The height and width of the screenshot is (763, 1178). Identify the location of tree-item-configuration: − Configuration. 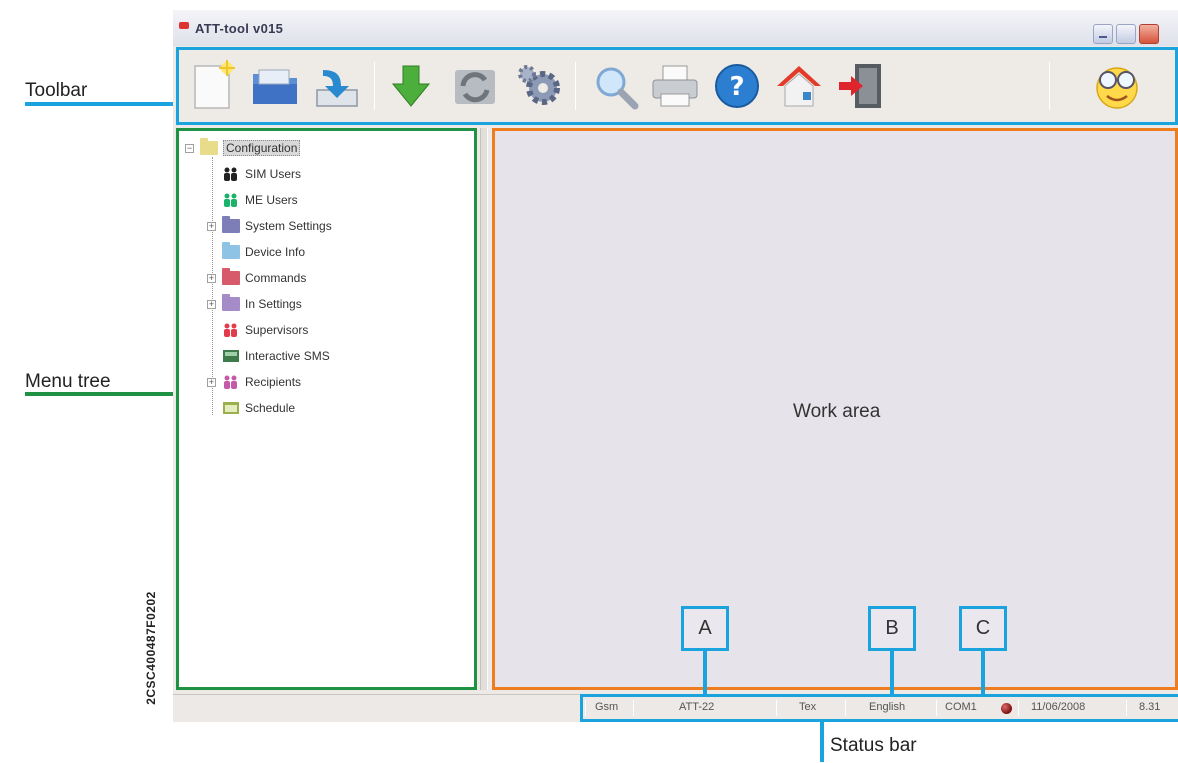
(243, 148).